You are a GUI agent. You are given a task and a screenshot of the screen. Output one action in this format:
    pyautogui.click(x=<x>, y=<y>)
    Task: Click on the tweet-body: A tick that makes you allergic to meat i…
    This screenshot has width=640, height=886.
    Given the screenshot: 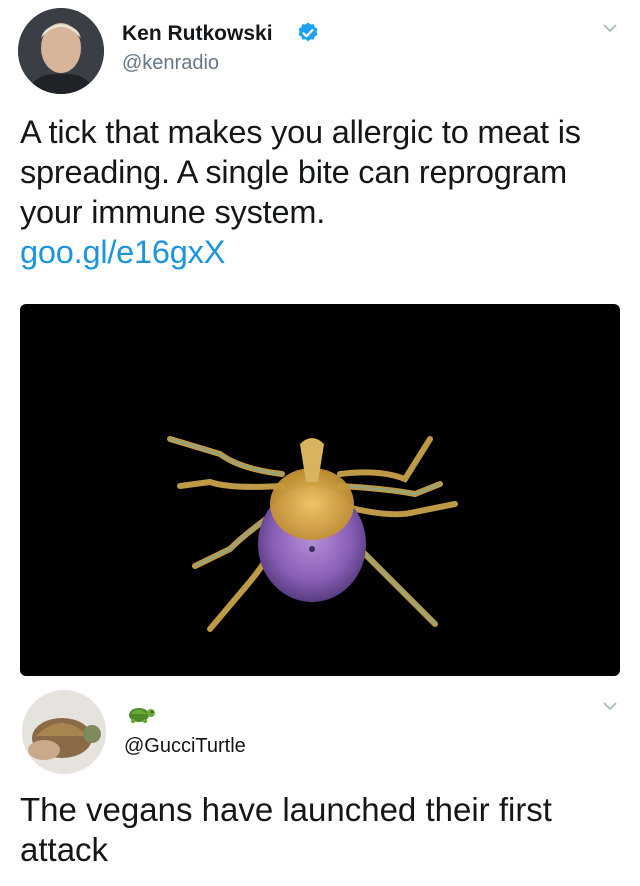 What is the action you would take?
    pyautogui.click(x=300, y=172)
    